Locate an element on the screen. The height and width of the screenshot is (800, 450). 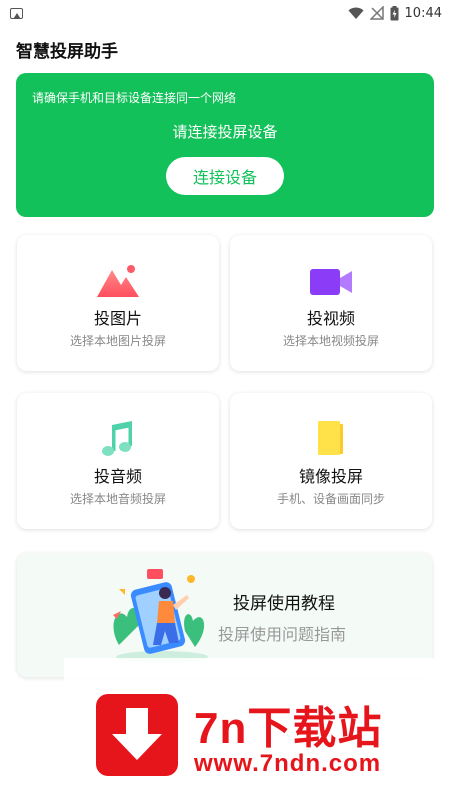
status-indicators: 10:44 is located at coordinates (395, 13).